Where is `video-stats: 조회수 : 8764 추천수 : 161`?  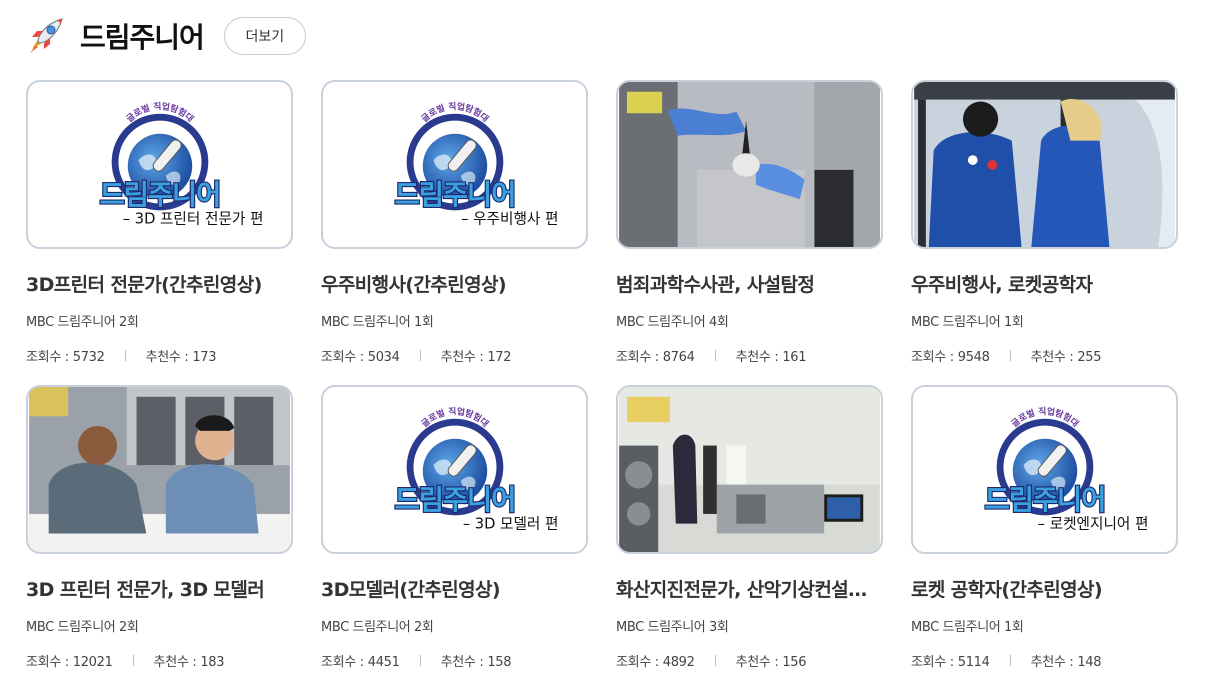
video-stats: 조회수 : 8764 추천수 : 161 is located at coordinates (749, 355).